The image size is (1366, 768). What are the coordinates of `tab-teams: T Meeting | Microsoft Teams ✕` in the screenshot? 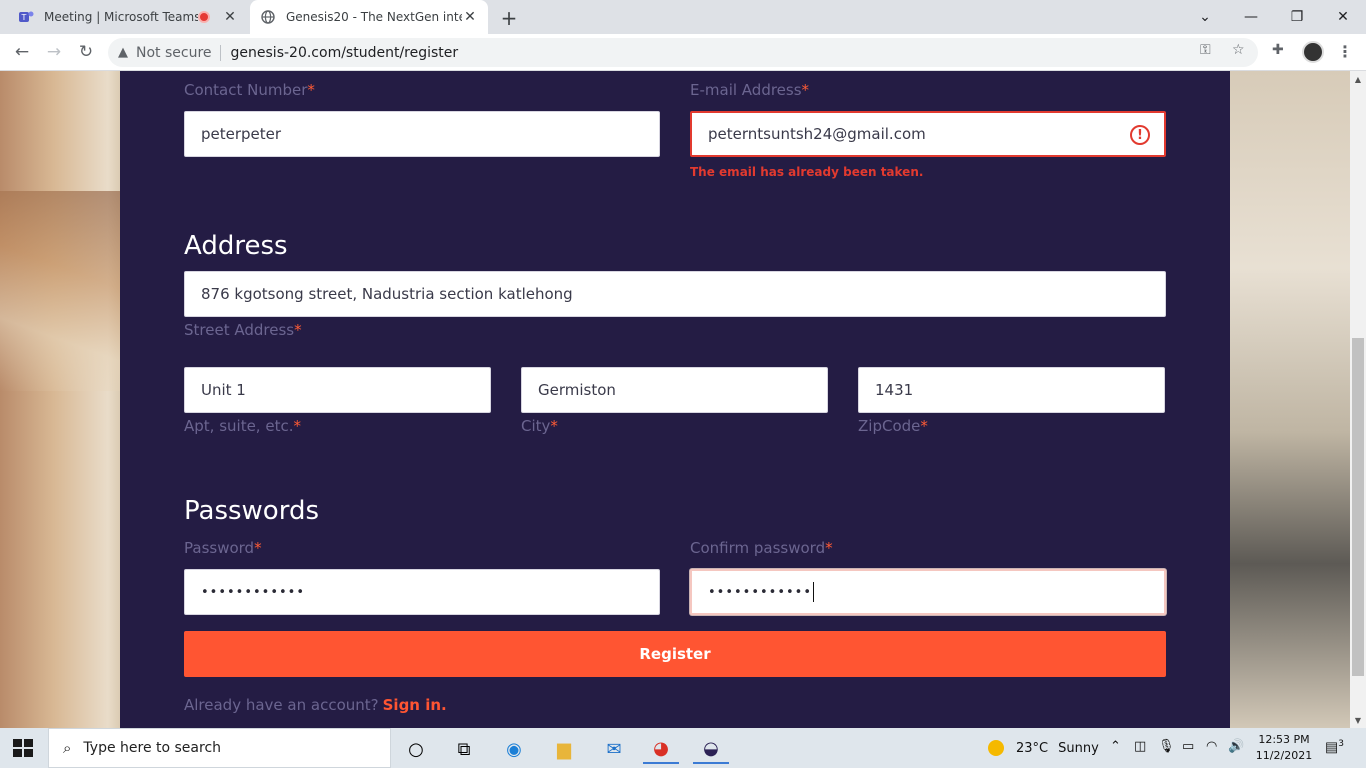 It's located at (128, 17).